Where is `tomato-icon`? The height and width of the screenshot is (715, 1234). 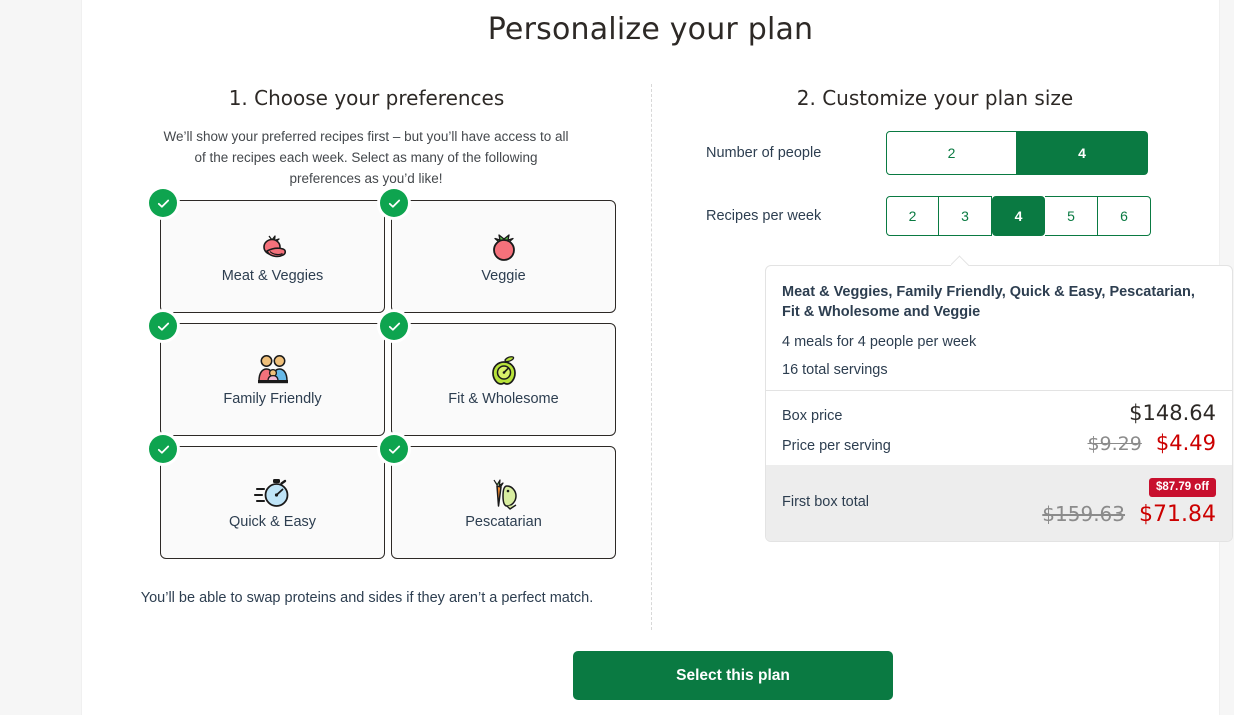 tomato-icon is located at coordinates (504, 247).